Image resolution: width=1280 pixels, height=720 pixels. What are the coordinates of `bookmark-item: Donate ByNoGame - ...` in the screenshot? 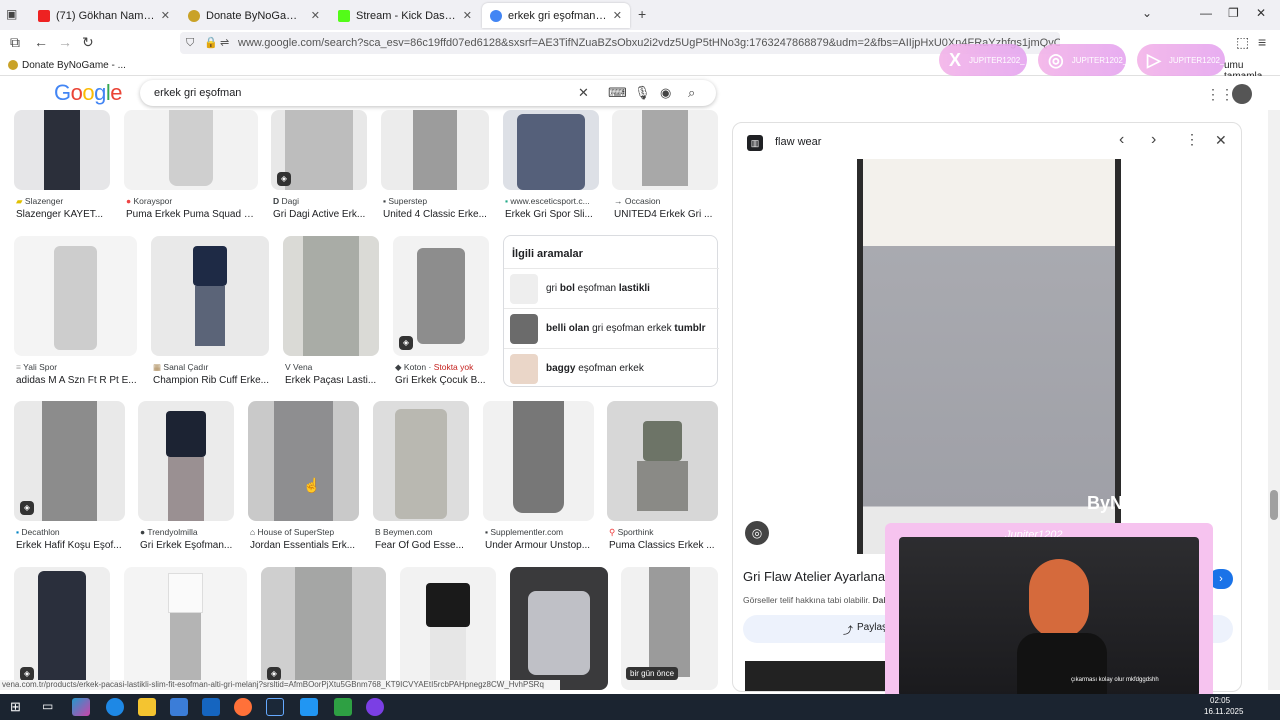 It's located at (74, 65).